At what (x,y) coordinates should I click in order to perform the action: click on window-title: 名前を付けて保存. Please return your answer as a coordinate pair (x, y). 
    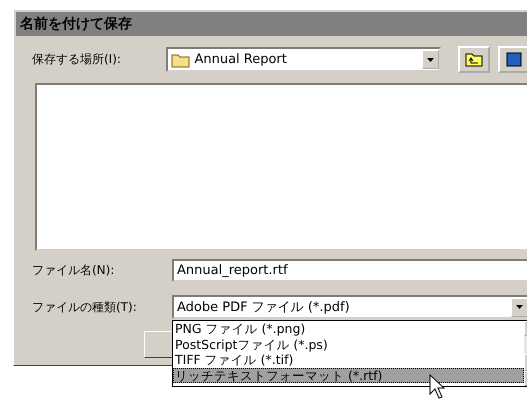
    Looking at the image, I should click on (271, 24).